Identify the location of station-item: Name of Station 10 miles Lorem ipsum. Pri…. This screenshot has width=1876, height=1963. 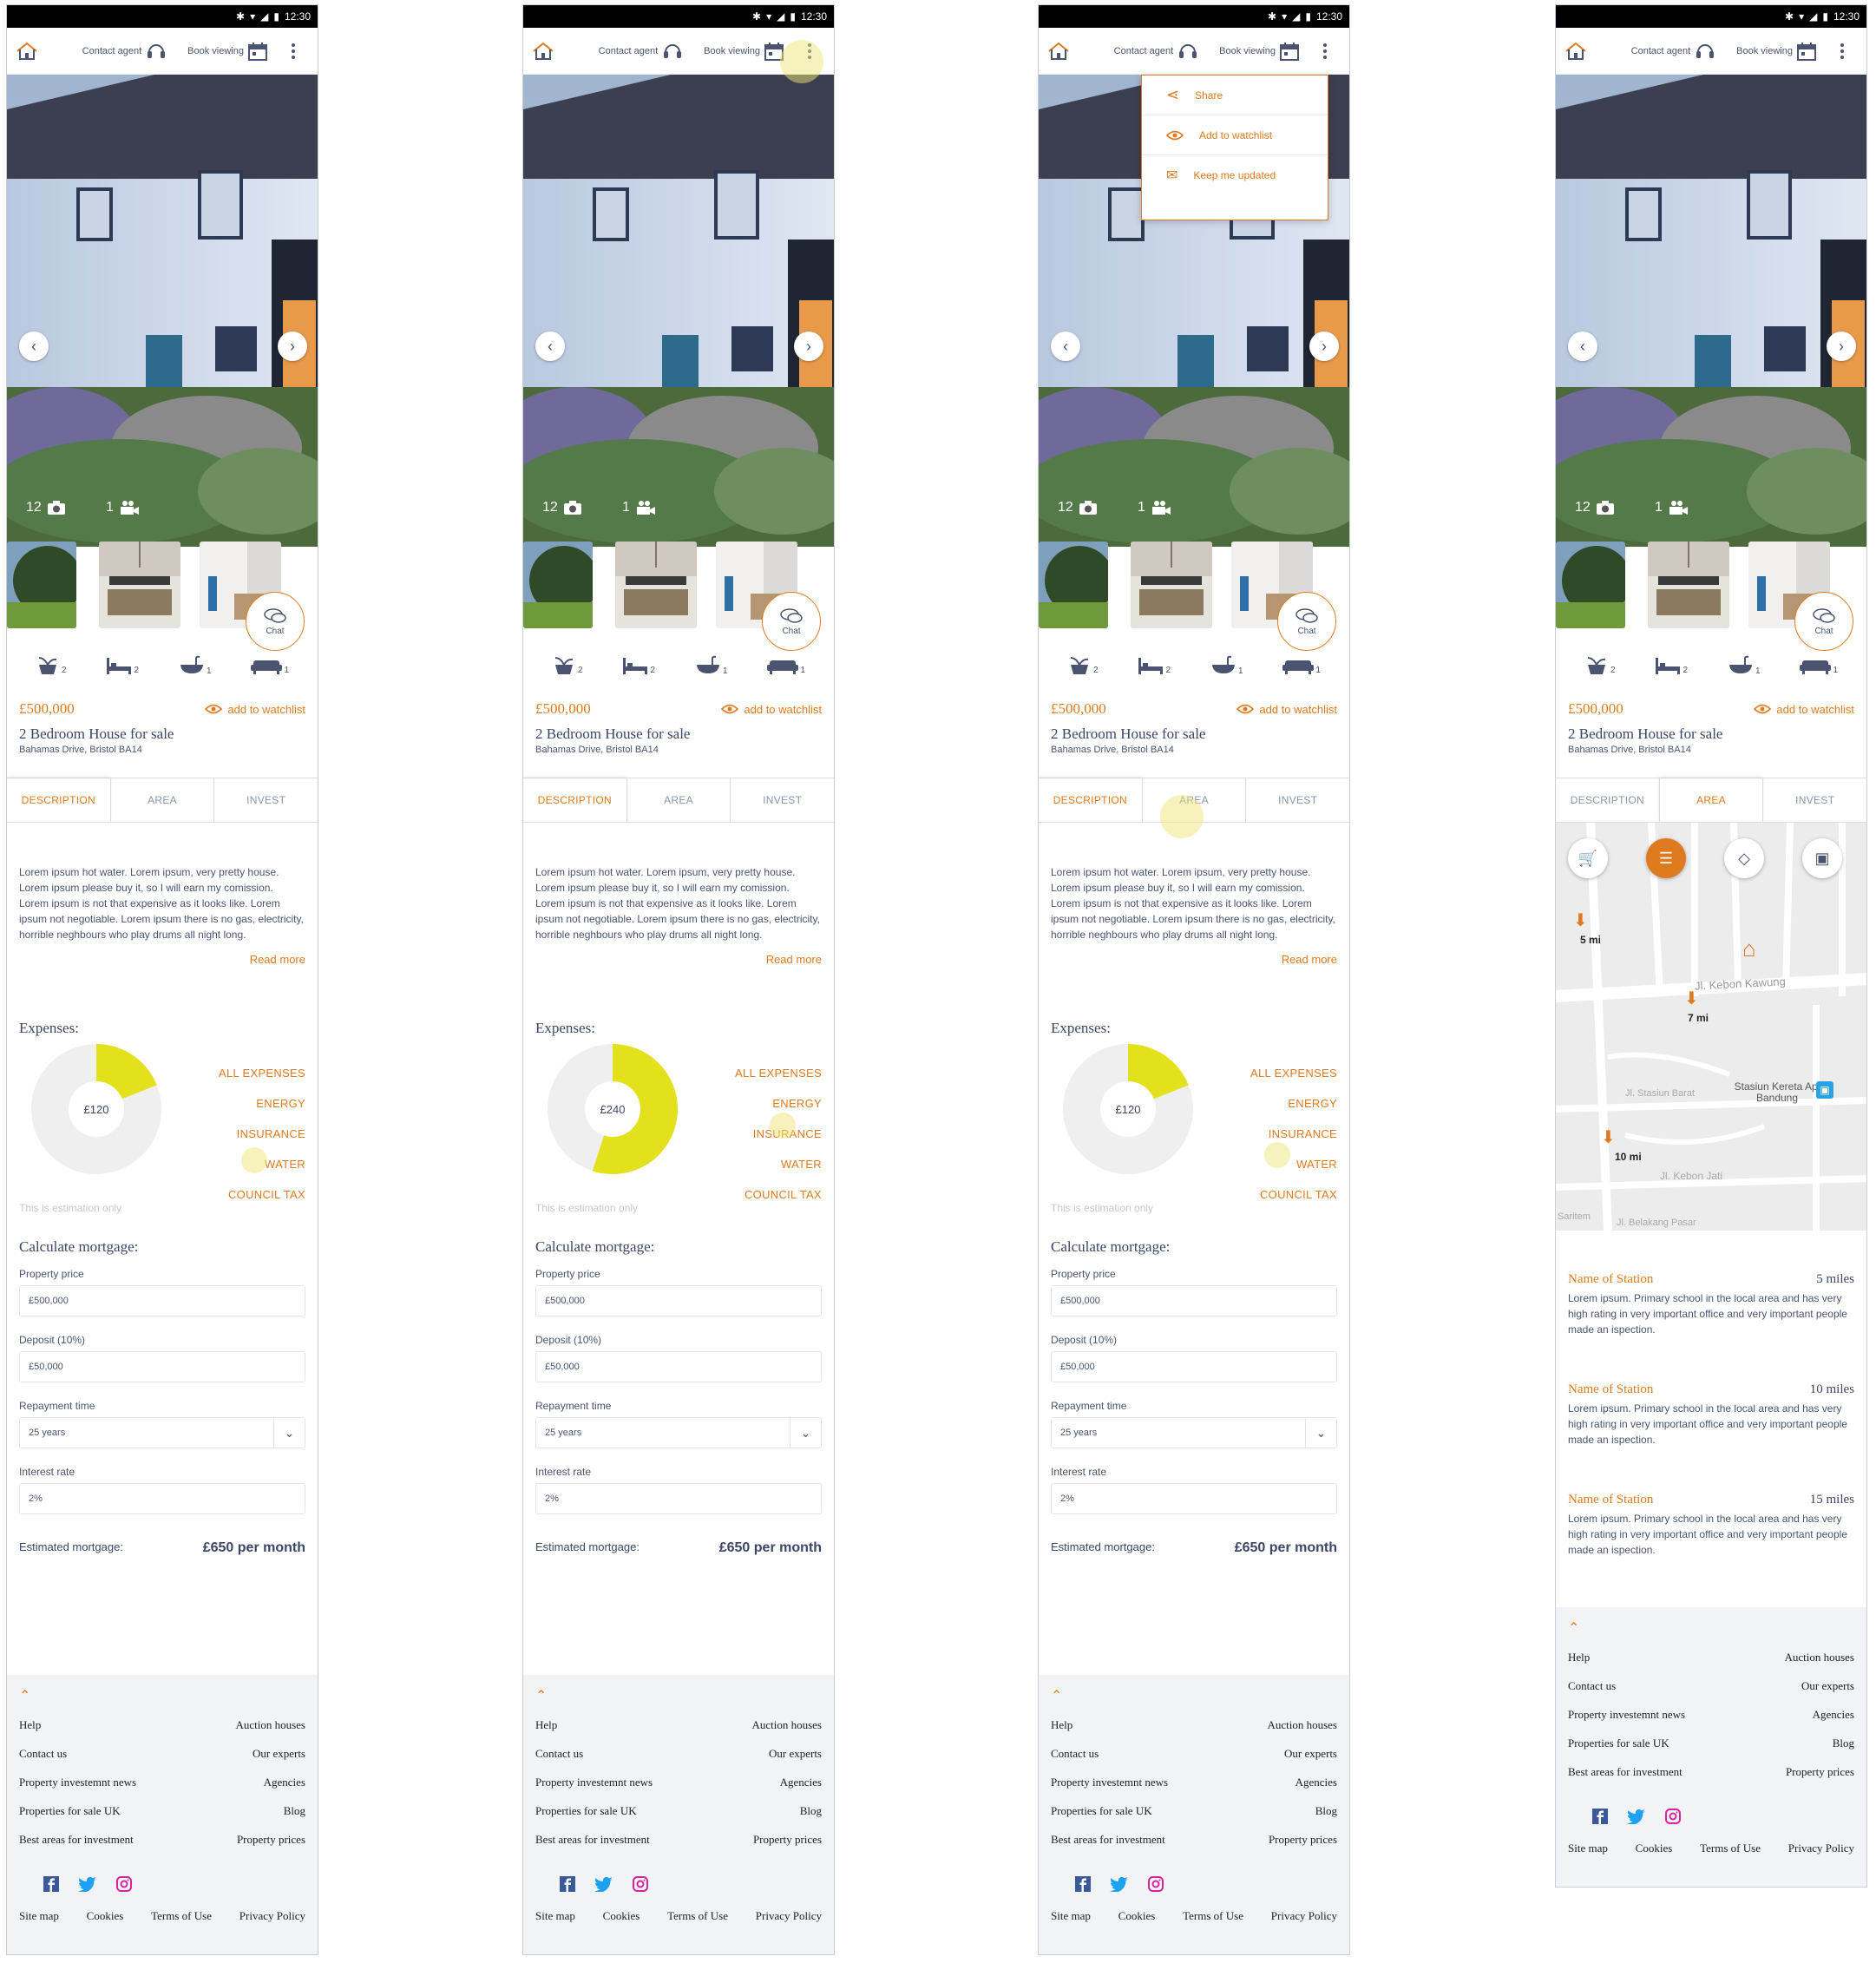
(1711, 1415).